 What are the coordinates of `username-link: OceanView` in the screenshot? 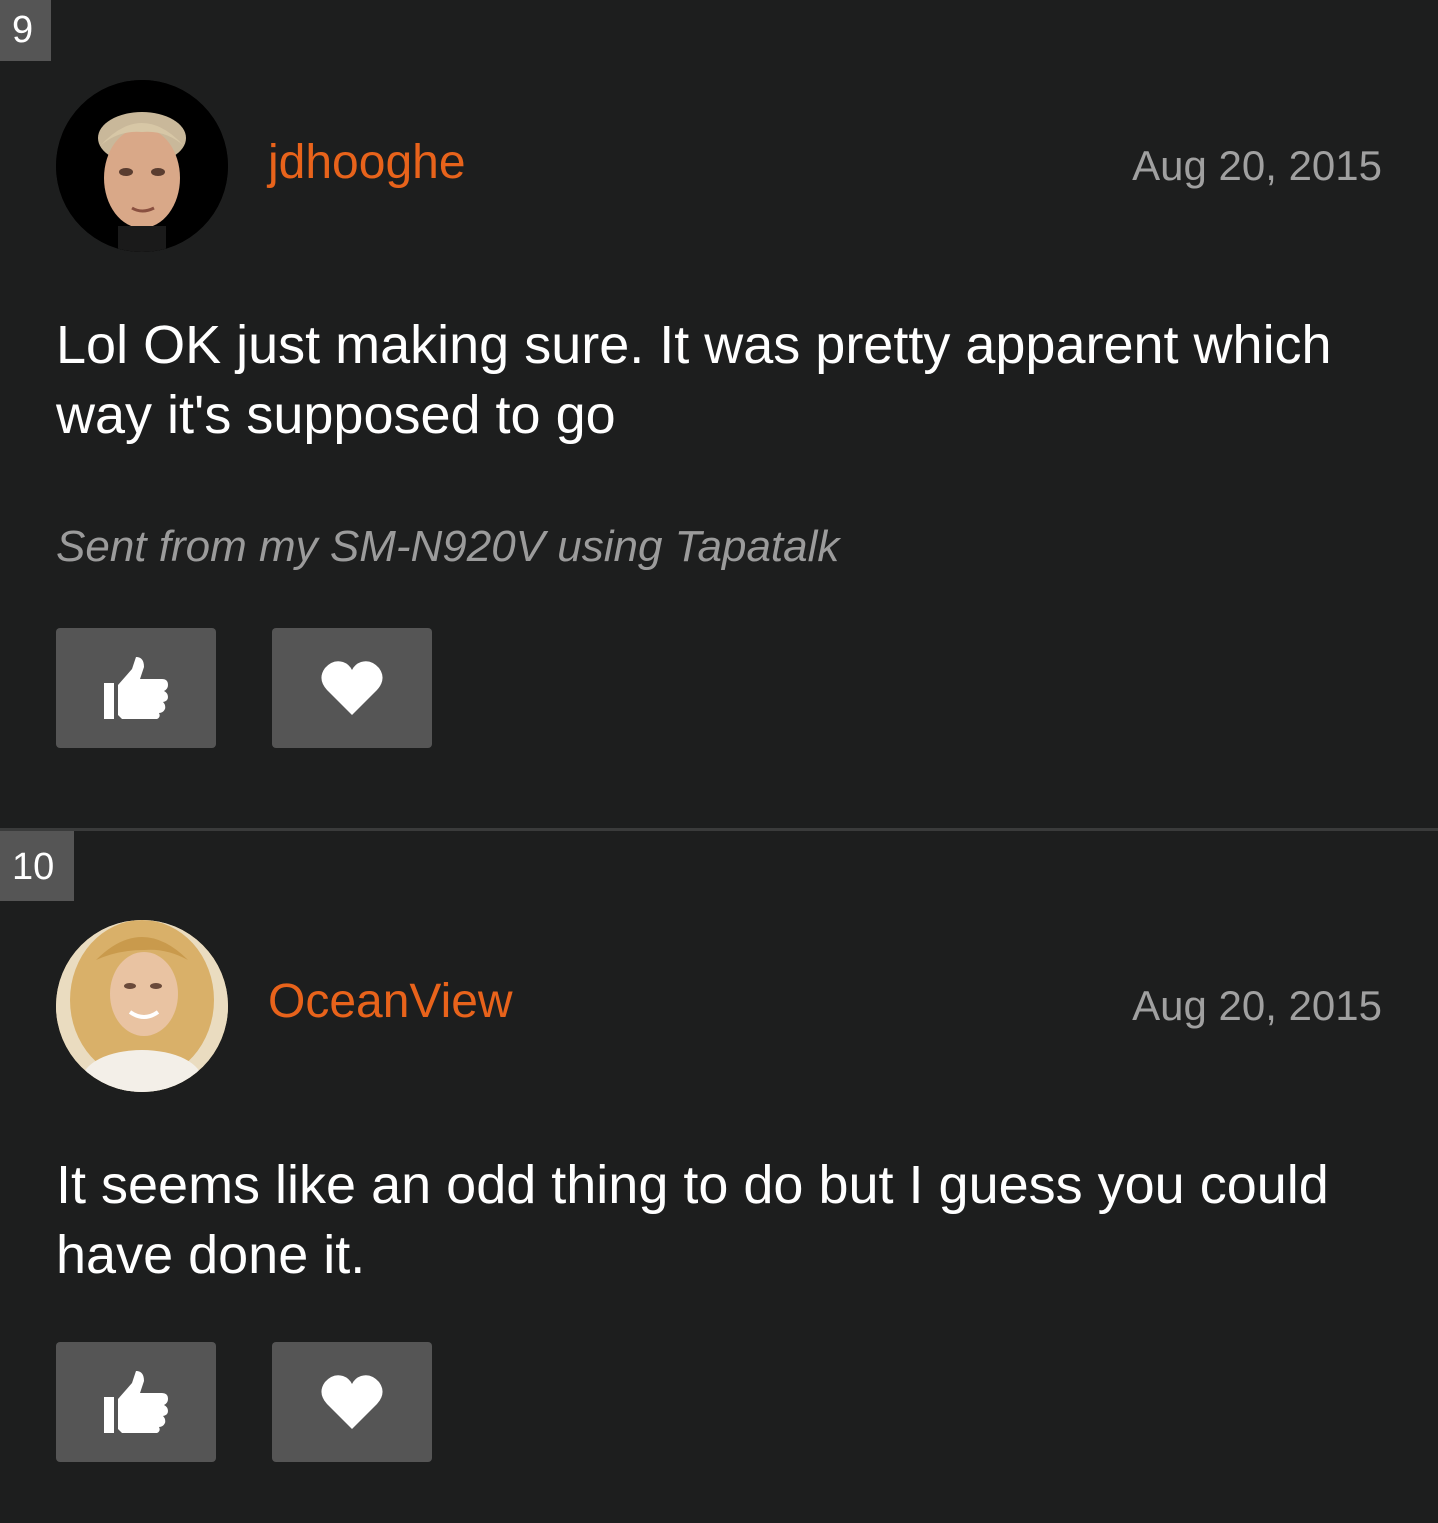 It's located at (390, 1002).